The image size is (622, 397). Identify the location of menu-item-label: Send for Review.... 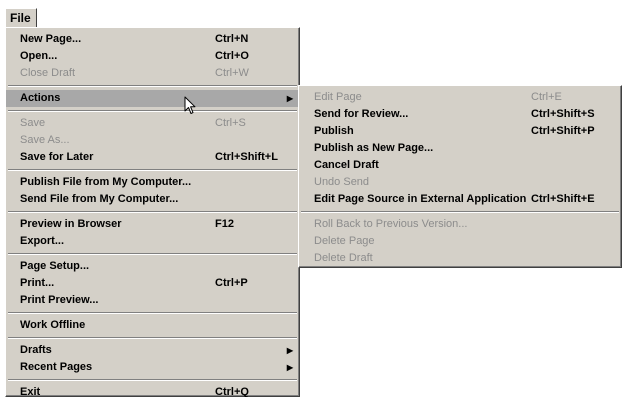
(361, 114).